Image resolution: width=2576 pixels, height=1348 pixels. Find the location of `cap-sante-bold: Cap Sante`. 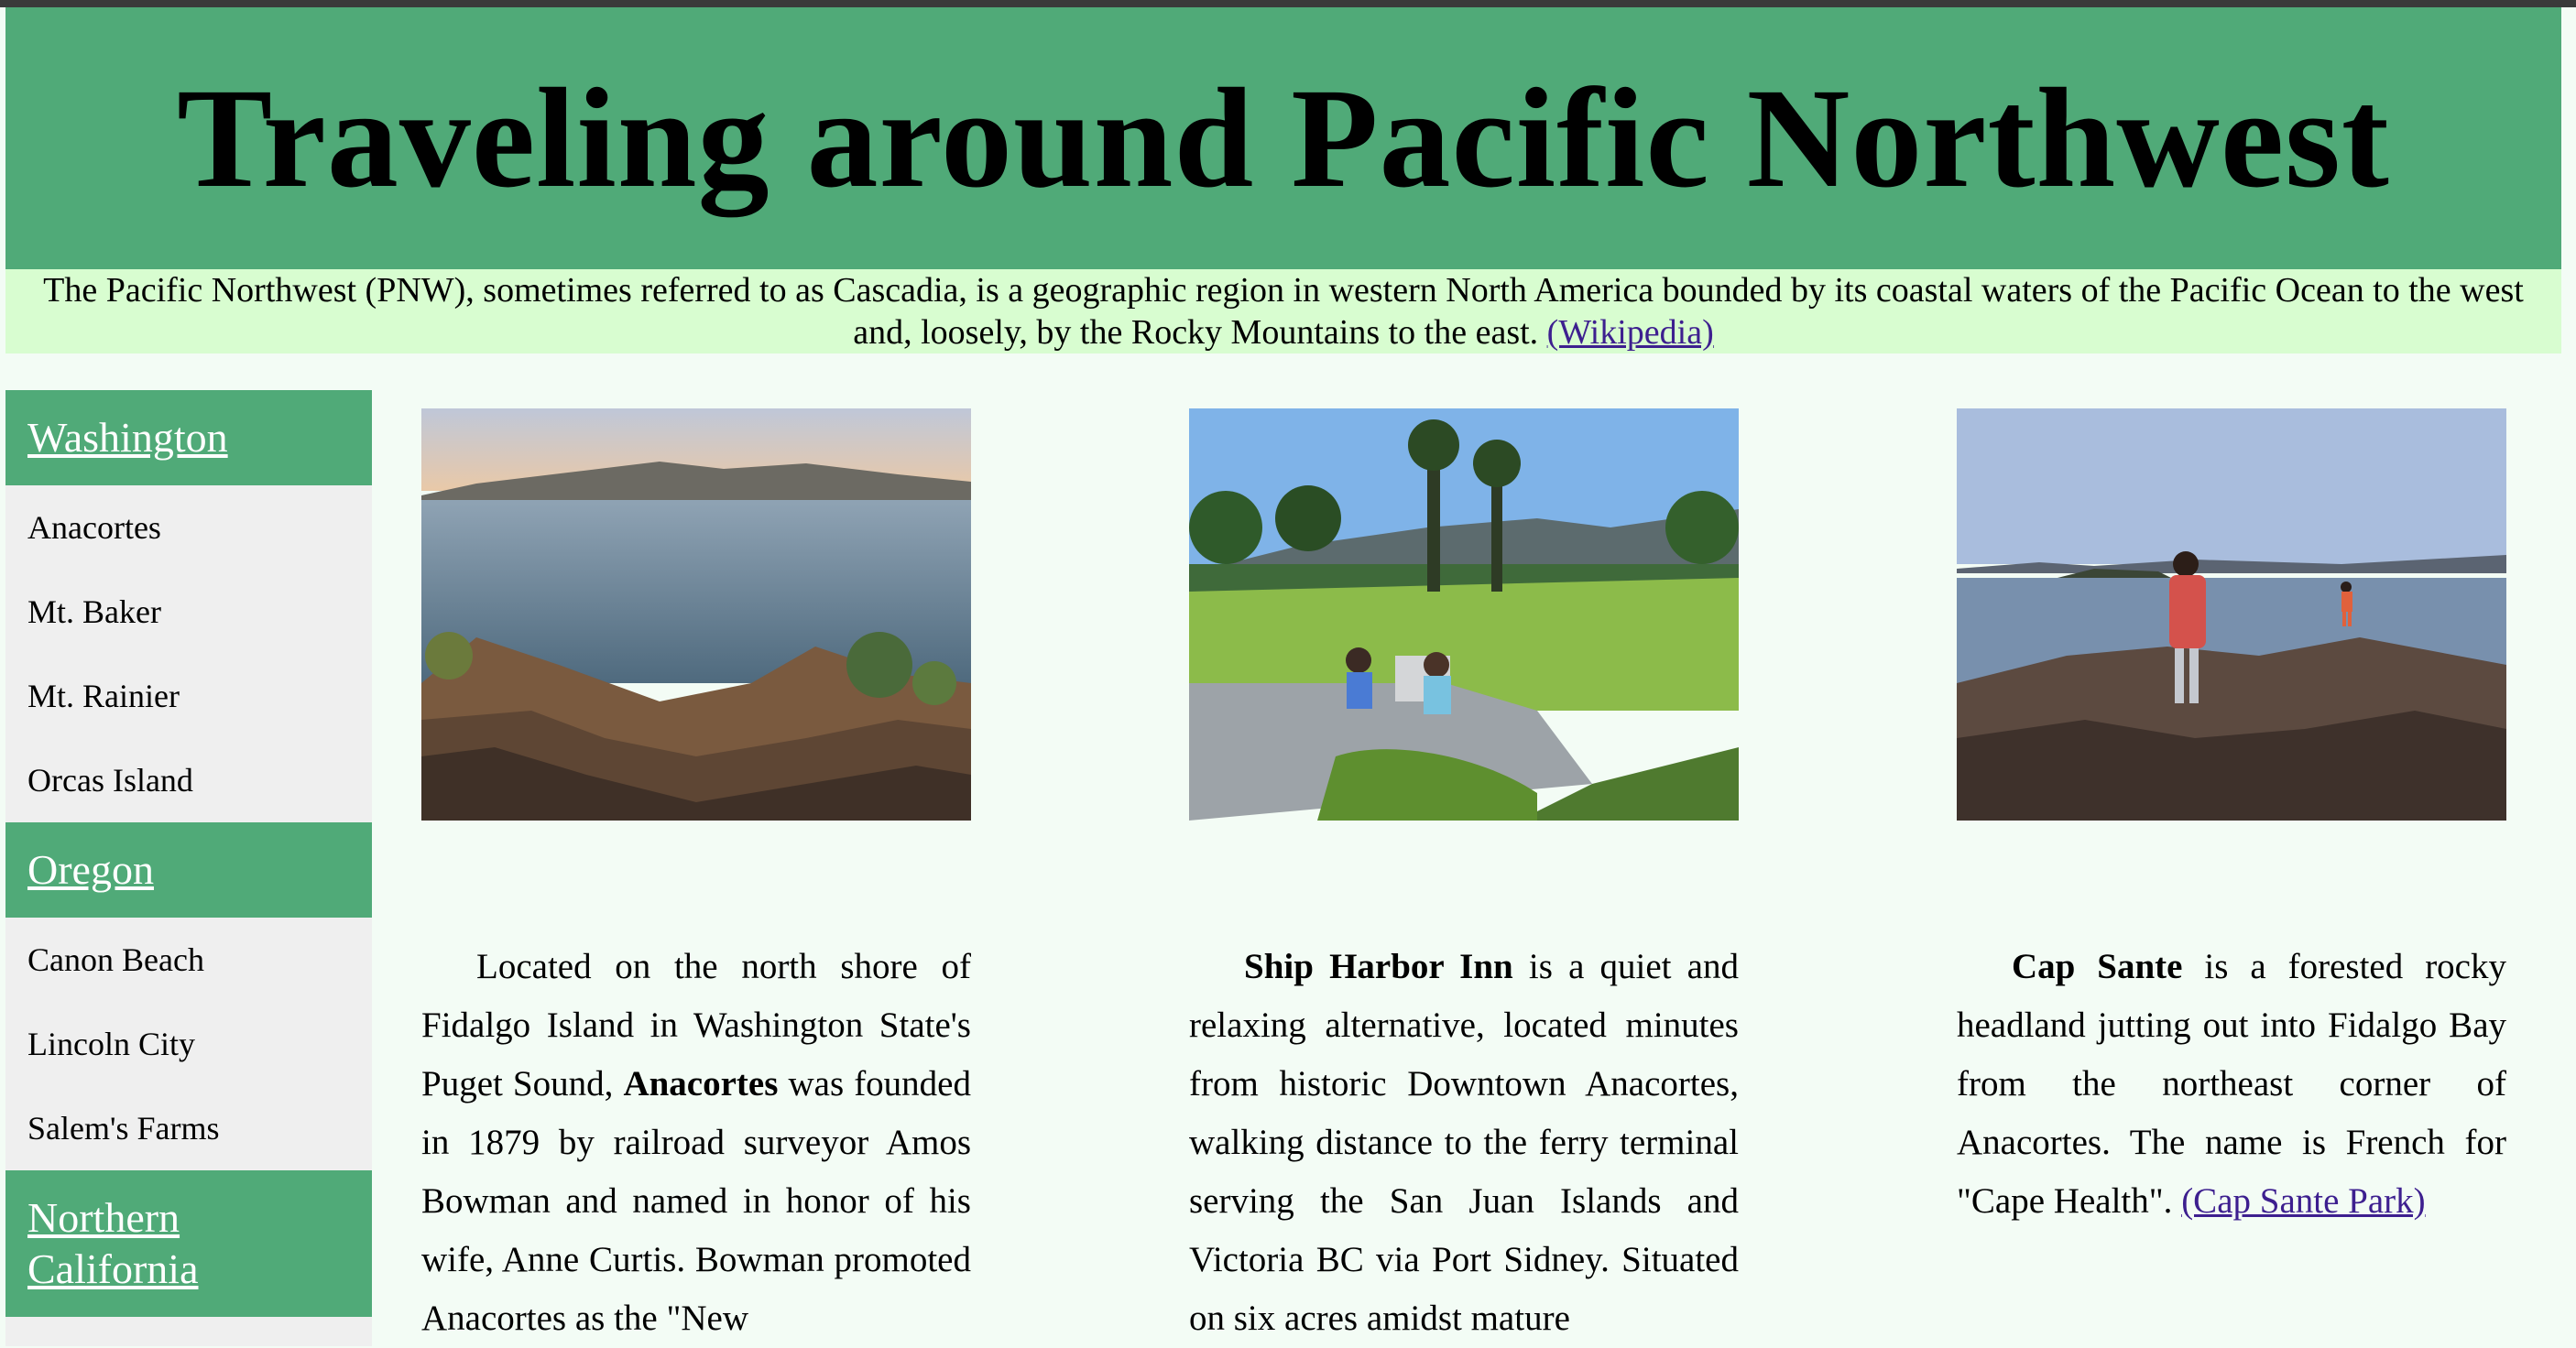

cap-sante-bold: Cap Sante is located at coordinates (2098, 966).